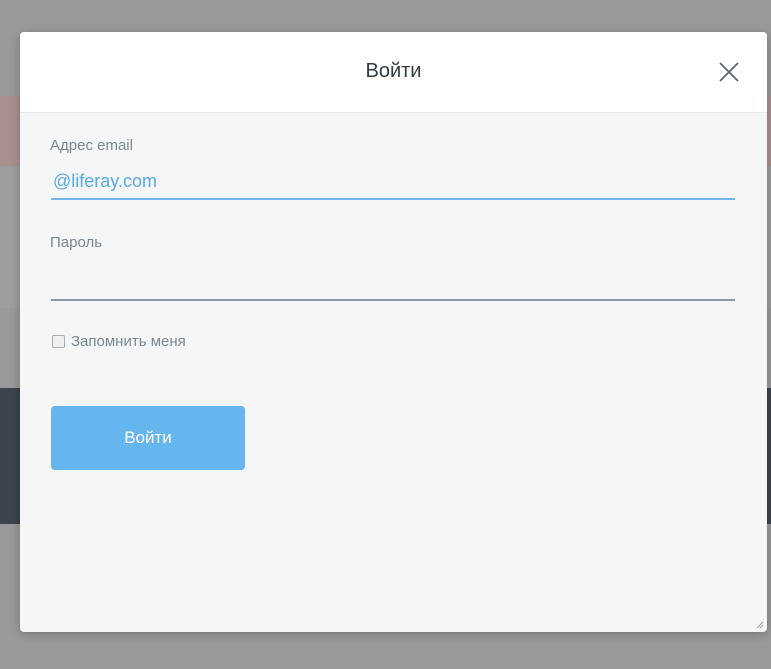  I want to click on resize-grip-icon, so click(759, 624).